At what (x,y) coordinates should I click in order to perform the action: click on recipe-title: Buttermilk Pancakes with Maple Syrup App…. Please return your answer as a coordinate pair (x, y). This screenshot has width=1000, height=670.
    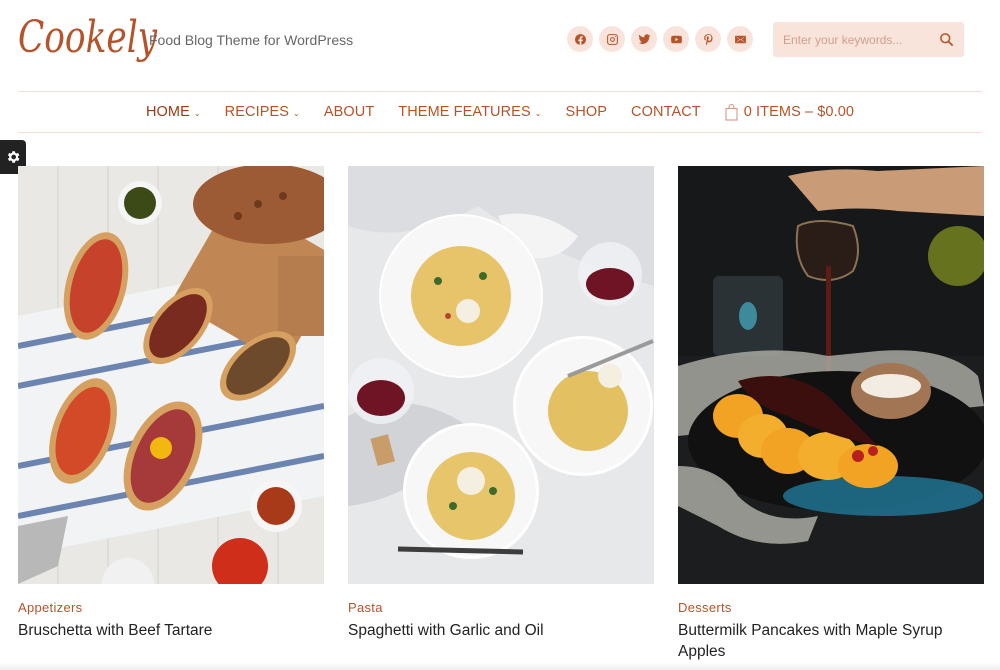
    Looking at the image, I should click on (831, 641).